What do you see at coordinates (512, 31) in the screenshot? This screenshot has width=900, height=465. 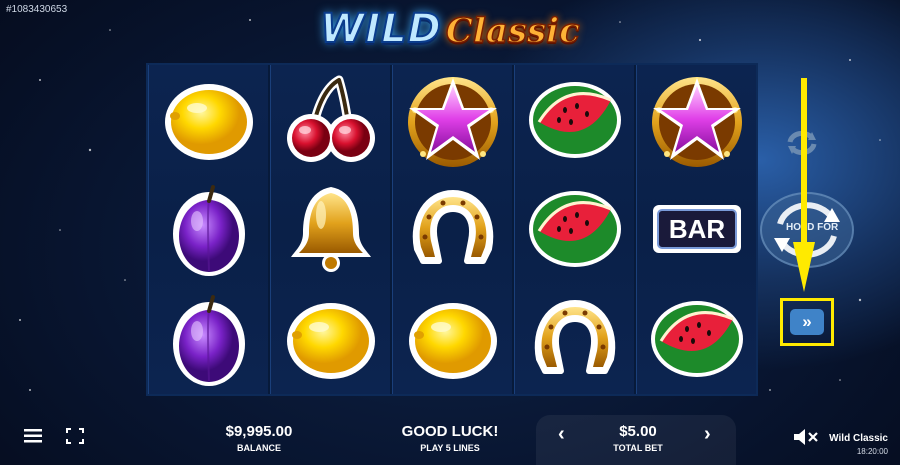 I see `logo-classic: Classic` at bounding box center [512, 31].